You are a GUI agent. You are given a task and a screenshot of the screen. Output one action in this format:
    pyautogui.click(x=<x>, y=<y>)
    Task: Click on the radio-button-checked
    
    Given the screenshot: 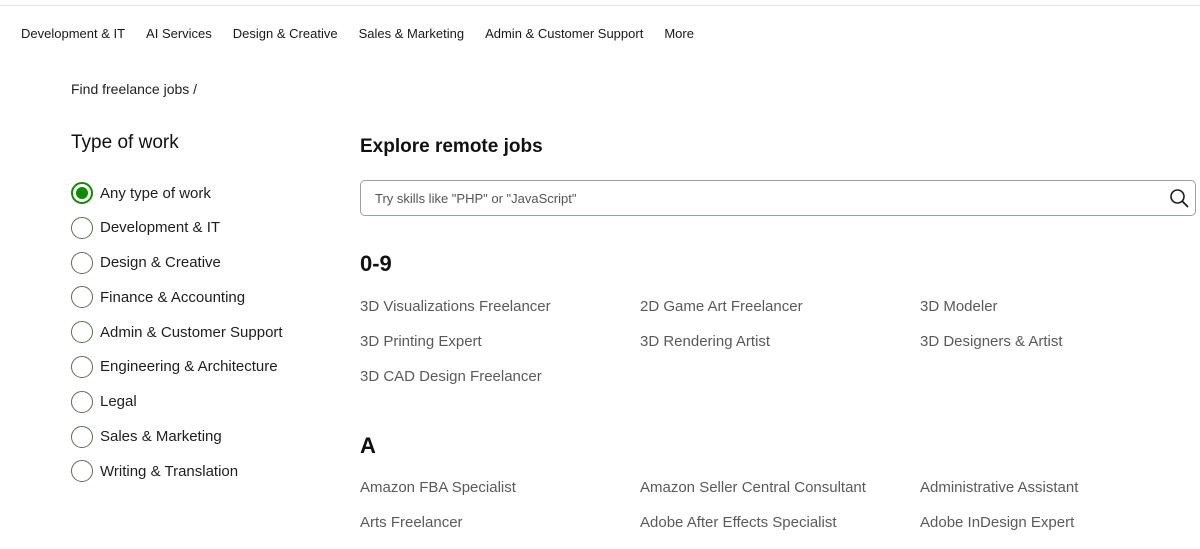 What is the action you would take?
    pyautogui.click(x=82, y=193)
    